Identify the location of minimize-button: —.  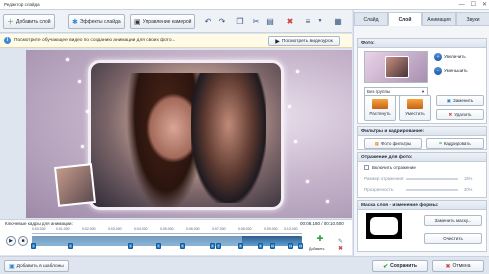
(462, 5).